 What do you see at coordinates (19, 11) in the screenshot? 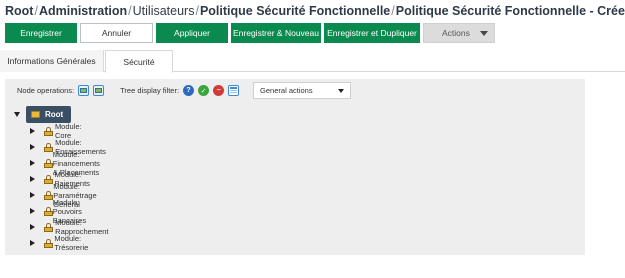
I see `breadcrumb-root: Root` at bounding box center [19, 11].